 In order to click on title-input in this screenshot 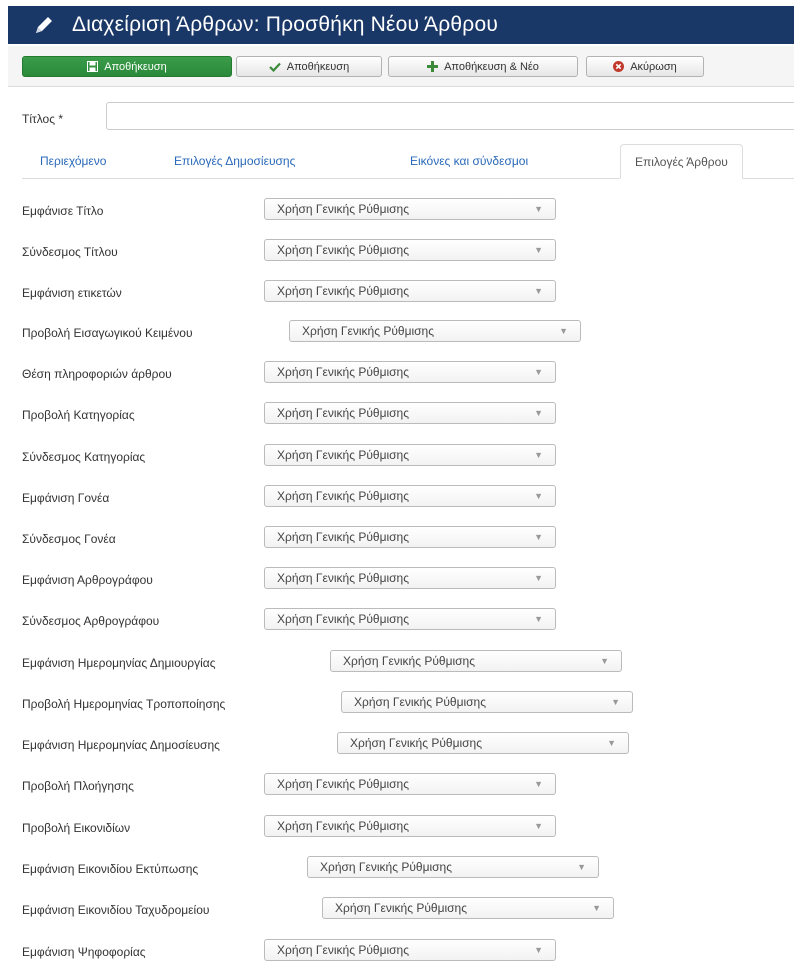, I will do `click(450, 116)`.